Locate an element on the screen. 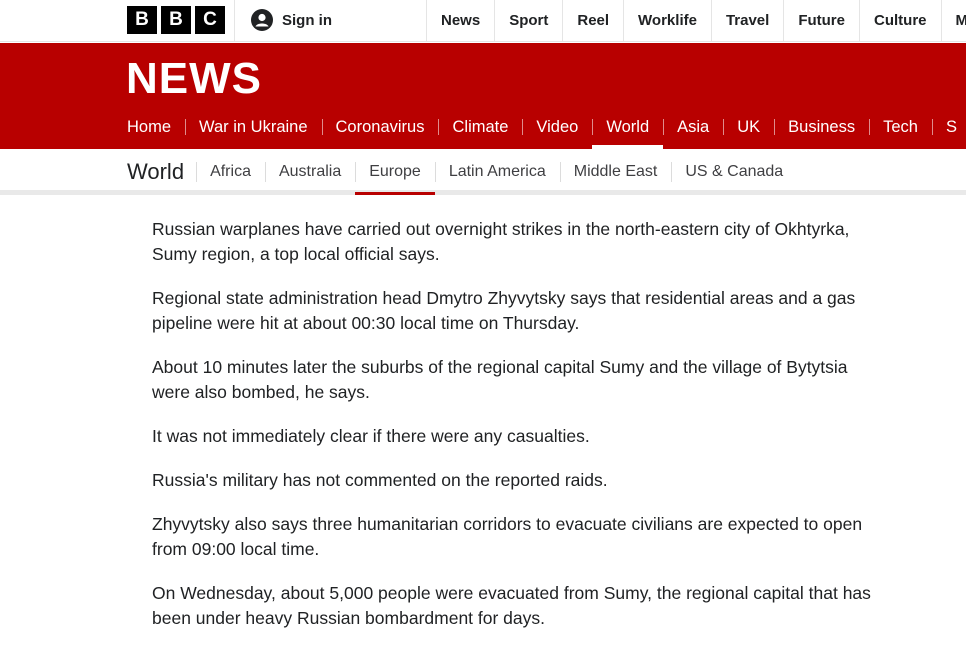  nav-item-tech: Tech is located at coordinates (900, 132).